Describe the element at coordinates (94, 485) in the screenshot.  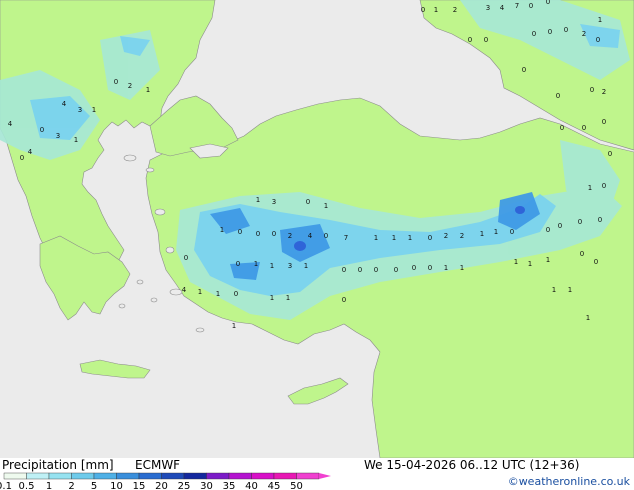
I see `legend-label: 5` at that location.